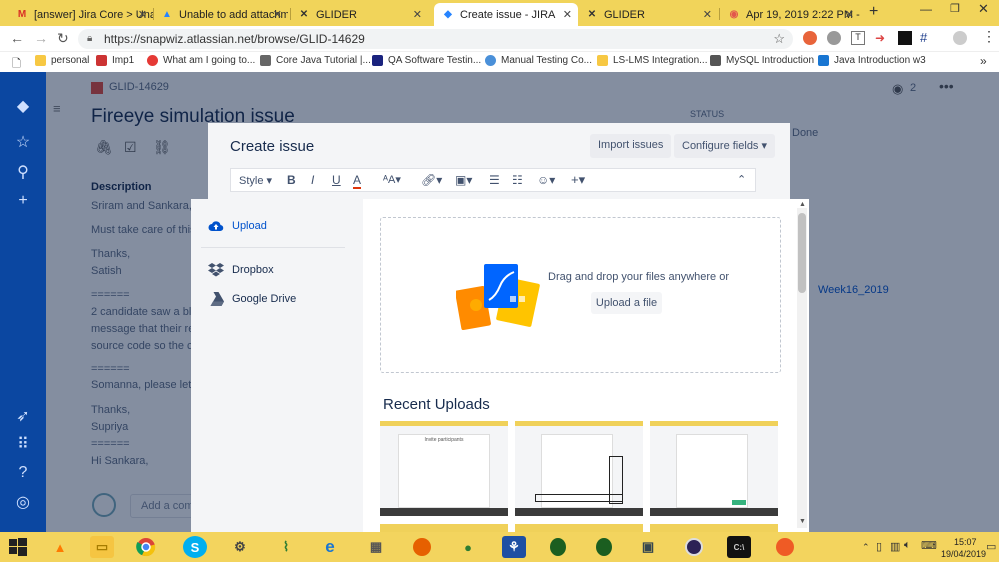 This screenshot has height=562, width=999. Describe the element at coordinates (23, 172) in the screenshot. I see `search-icon: ⚲` at that location.